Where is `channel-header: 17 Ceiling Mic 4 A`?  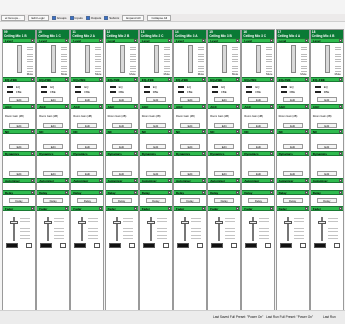 channel-header: 17 Ceiling Mic 4 A is located at coordinates (292, 34).